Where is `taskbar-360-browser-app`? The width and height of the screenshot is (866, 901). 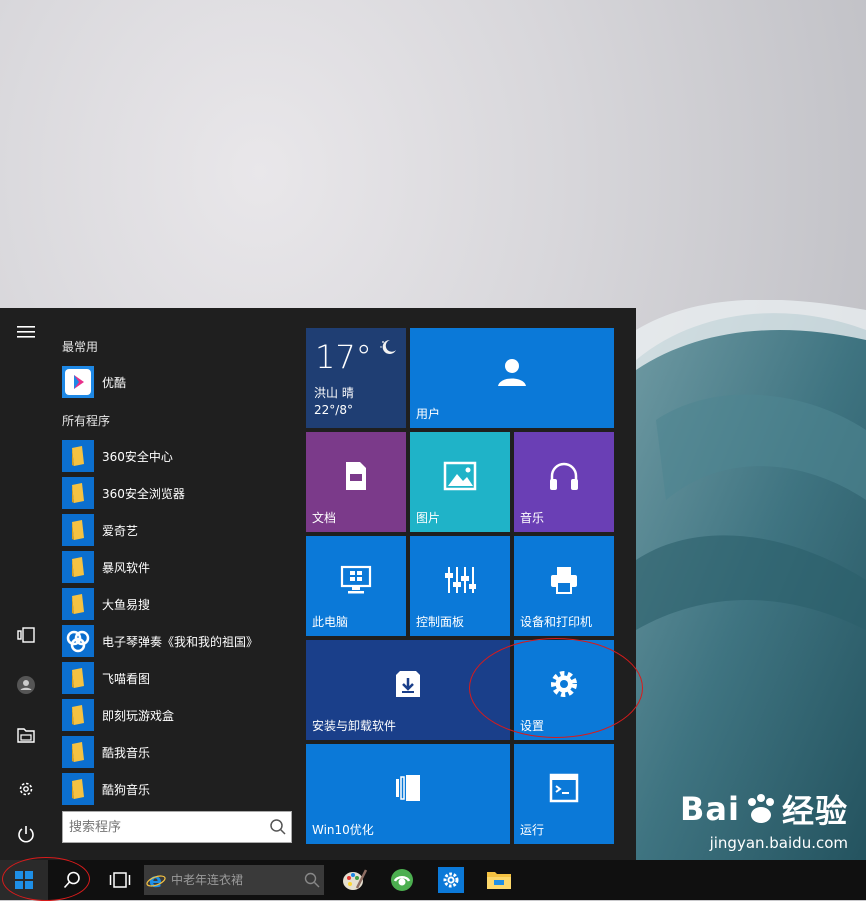 taskbar-360-browser-app is located at coordinates (402, 880).